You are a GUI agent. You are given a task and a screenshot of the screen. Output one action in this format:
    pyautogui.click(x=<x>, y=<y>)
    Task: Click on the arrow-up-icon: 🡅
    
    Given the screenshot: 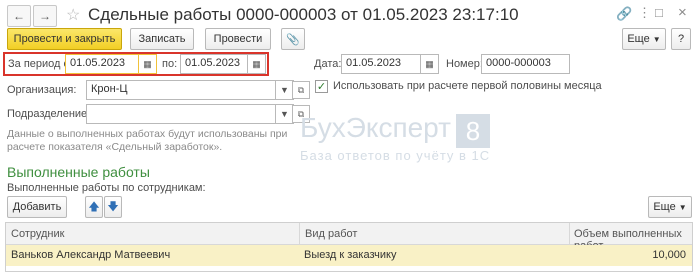 What is the action you would take?
    pyautogui.click(x=94, y=206)
    